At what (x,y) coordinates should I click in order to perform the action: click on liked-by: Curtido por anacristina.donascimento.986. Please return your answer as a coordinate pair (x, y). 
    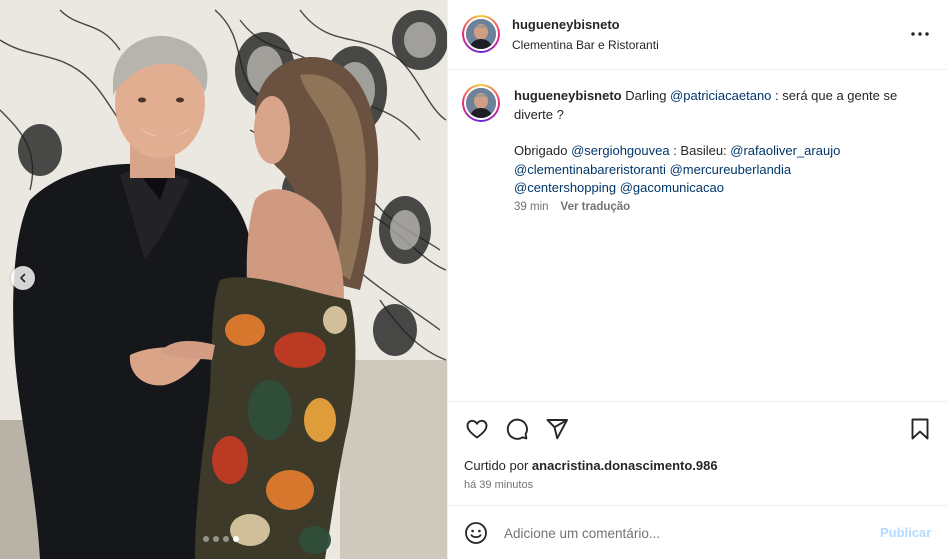
    Looking at the image, I should click on (591, 465).